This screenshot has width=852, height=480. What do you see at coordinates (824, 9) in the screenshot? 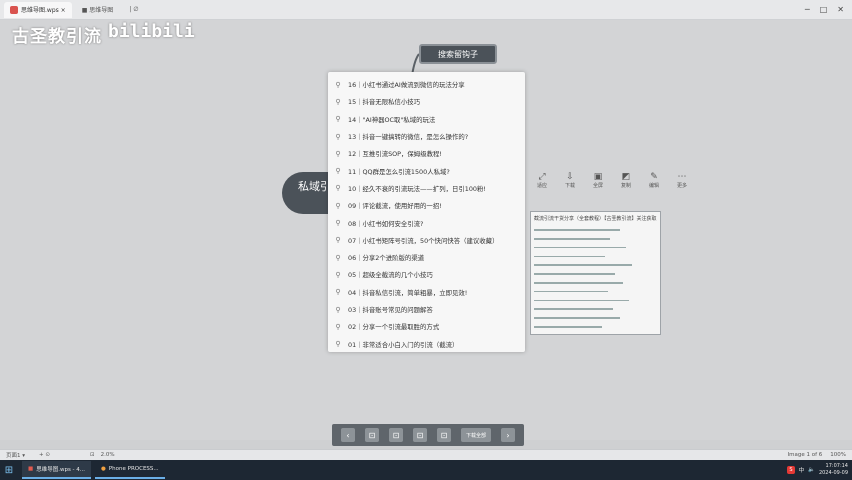
I see `maximize-icon: □` at bounding box center [824, 9].